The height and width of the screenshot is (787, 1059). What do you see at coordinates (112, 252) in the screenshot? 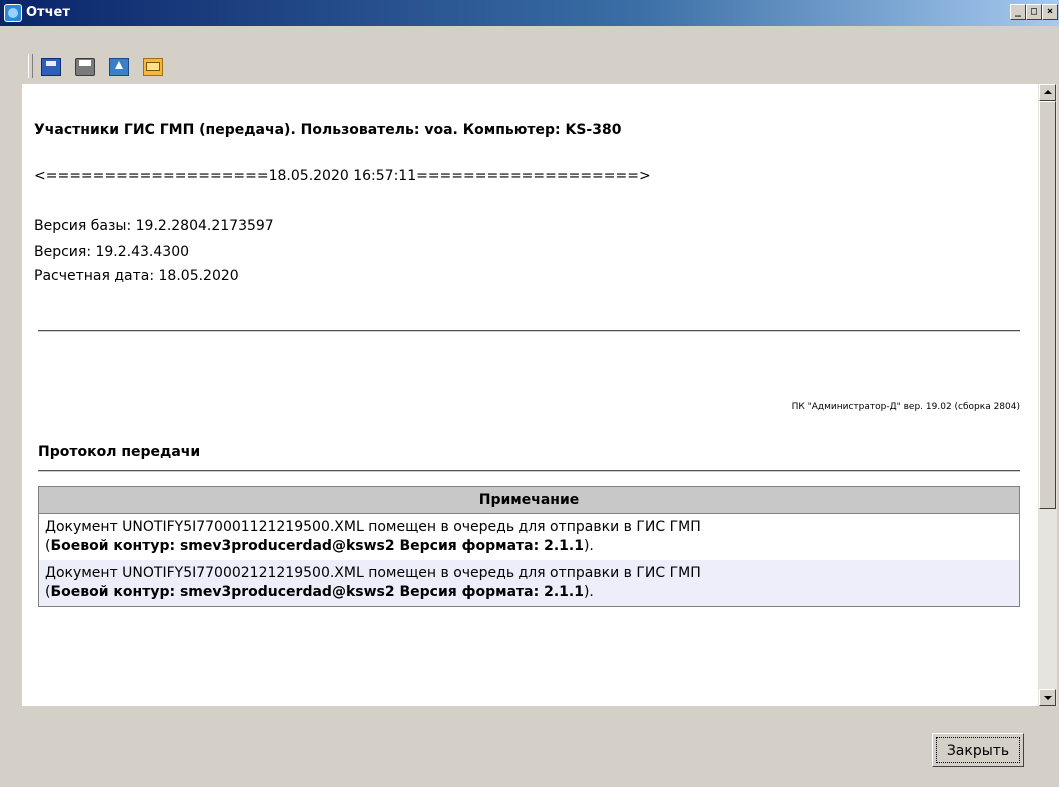
I see `app-version: Версия: 19.2.43.4300` at bounding box center [112, 252].